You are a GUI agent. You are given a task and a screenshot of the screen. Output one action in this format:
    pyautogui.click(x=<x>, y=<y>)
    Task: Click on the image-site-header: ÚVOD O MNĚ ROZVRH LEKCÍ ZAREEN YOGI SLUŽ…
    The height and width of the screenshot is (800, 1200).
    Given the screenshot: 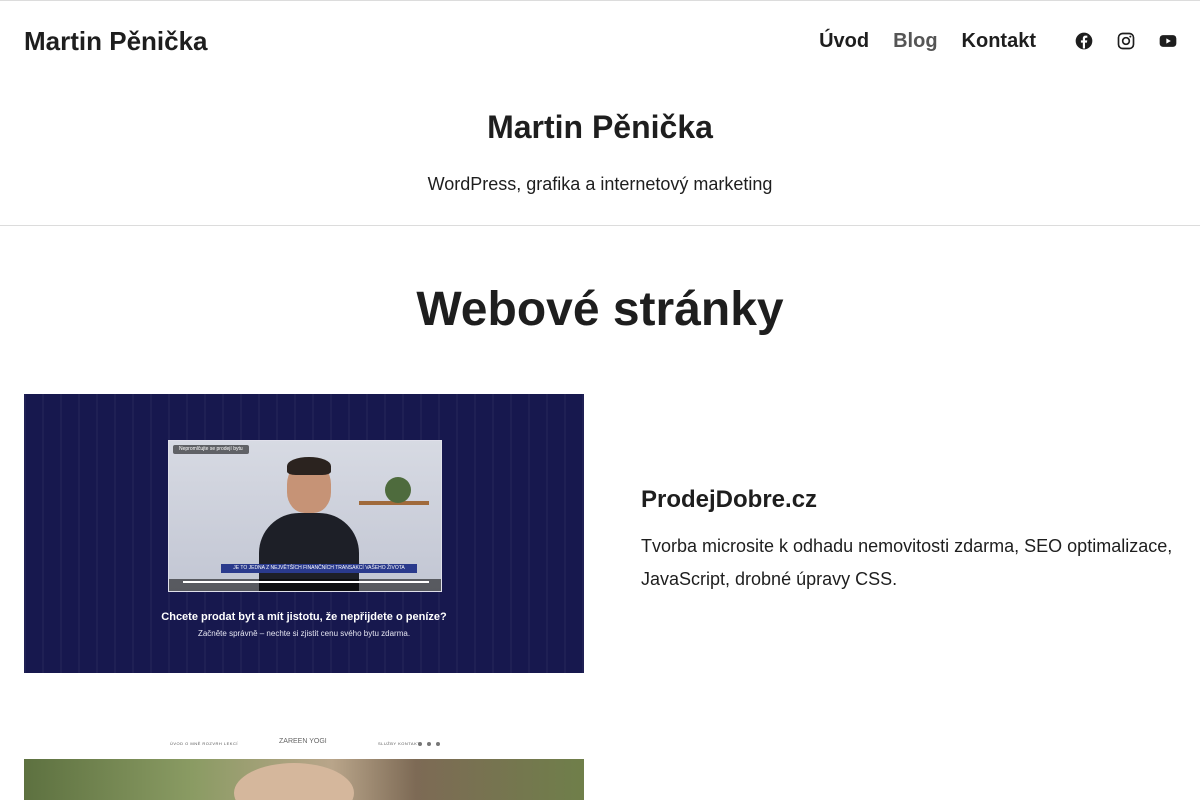 What is the action you would take?
    pyautogui.click(x=304, y=746)
    